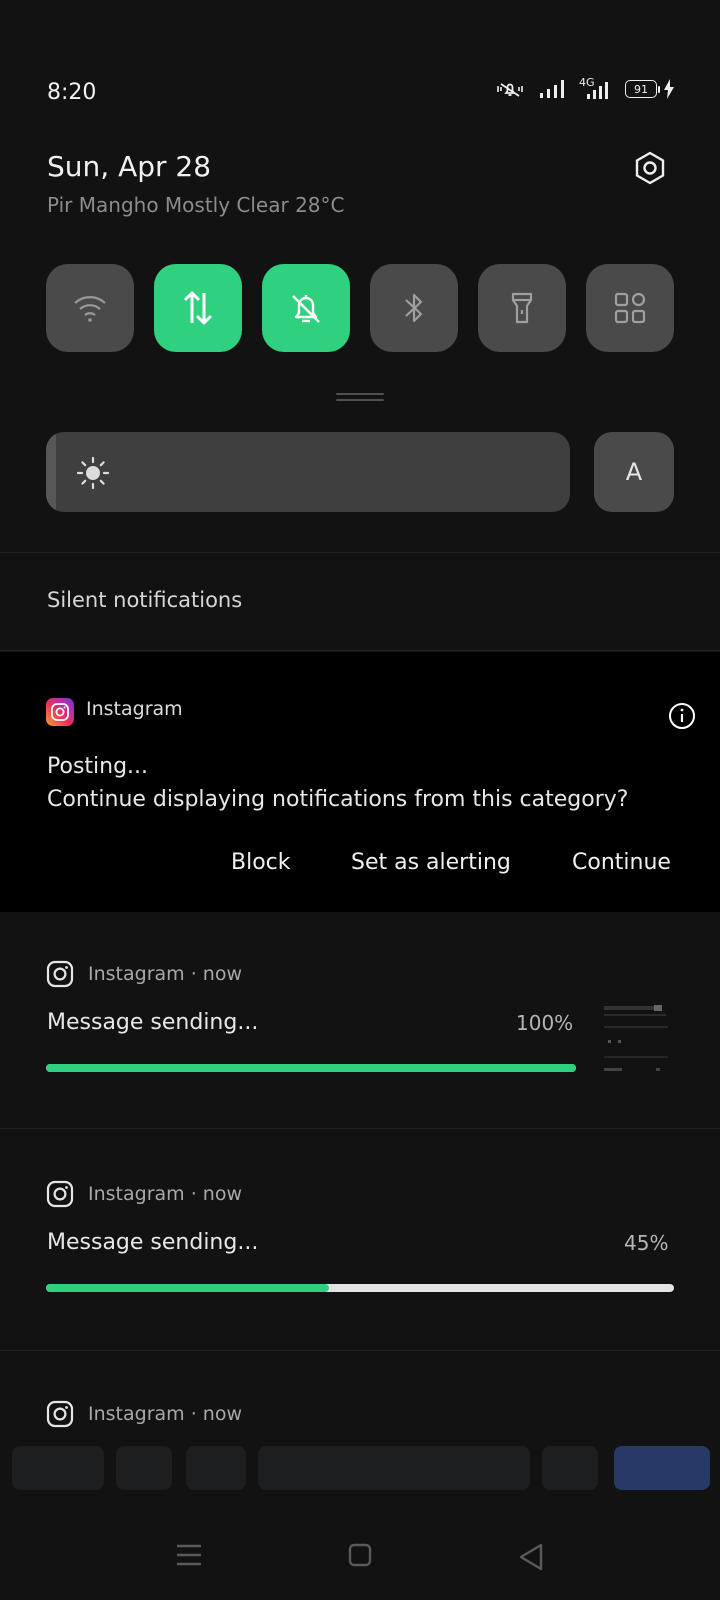 The image size is (720, 1600). What do you see at coordinates (134, 709) in the screenshot?
I see `prompt-app-name: Instagram` at bounding box center [134, 709].